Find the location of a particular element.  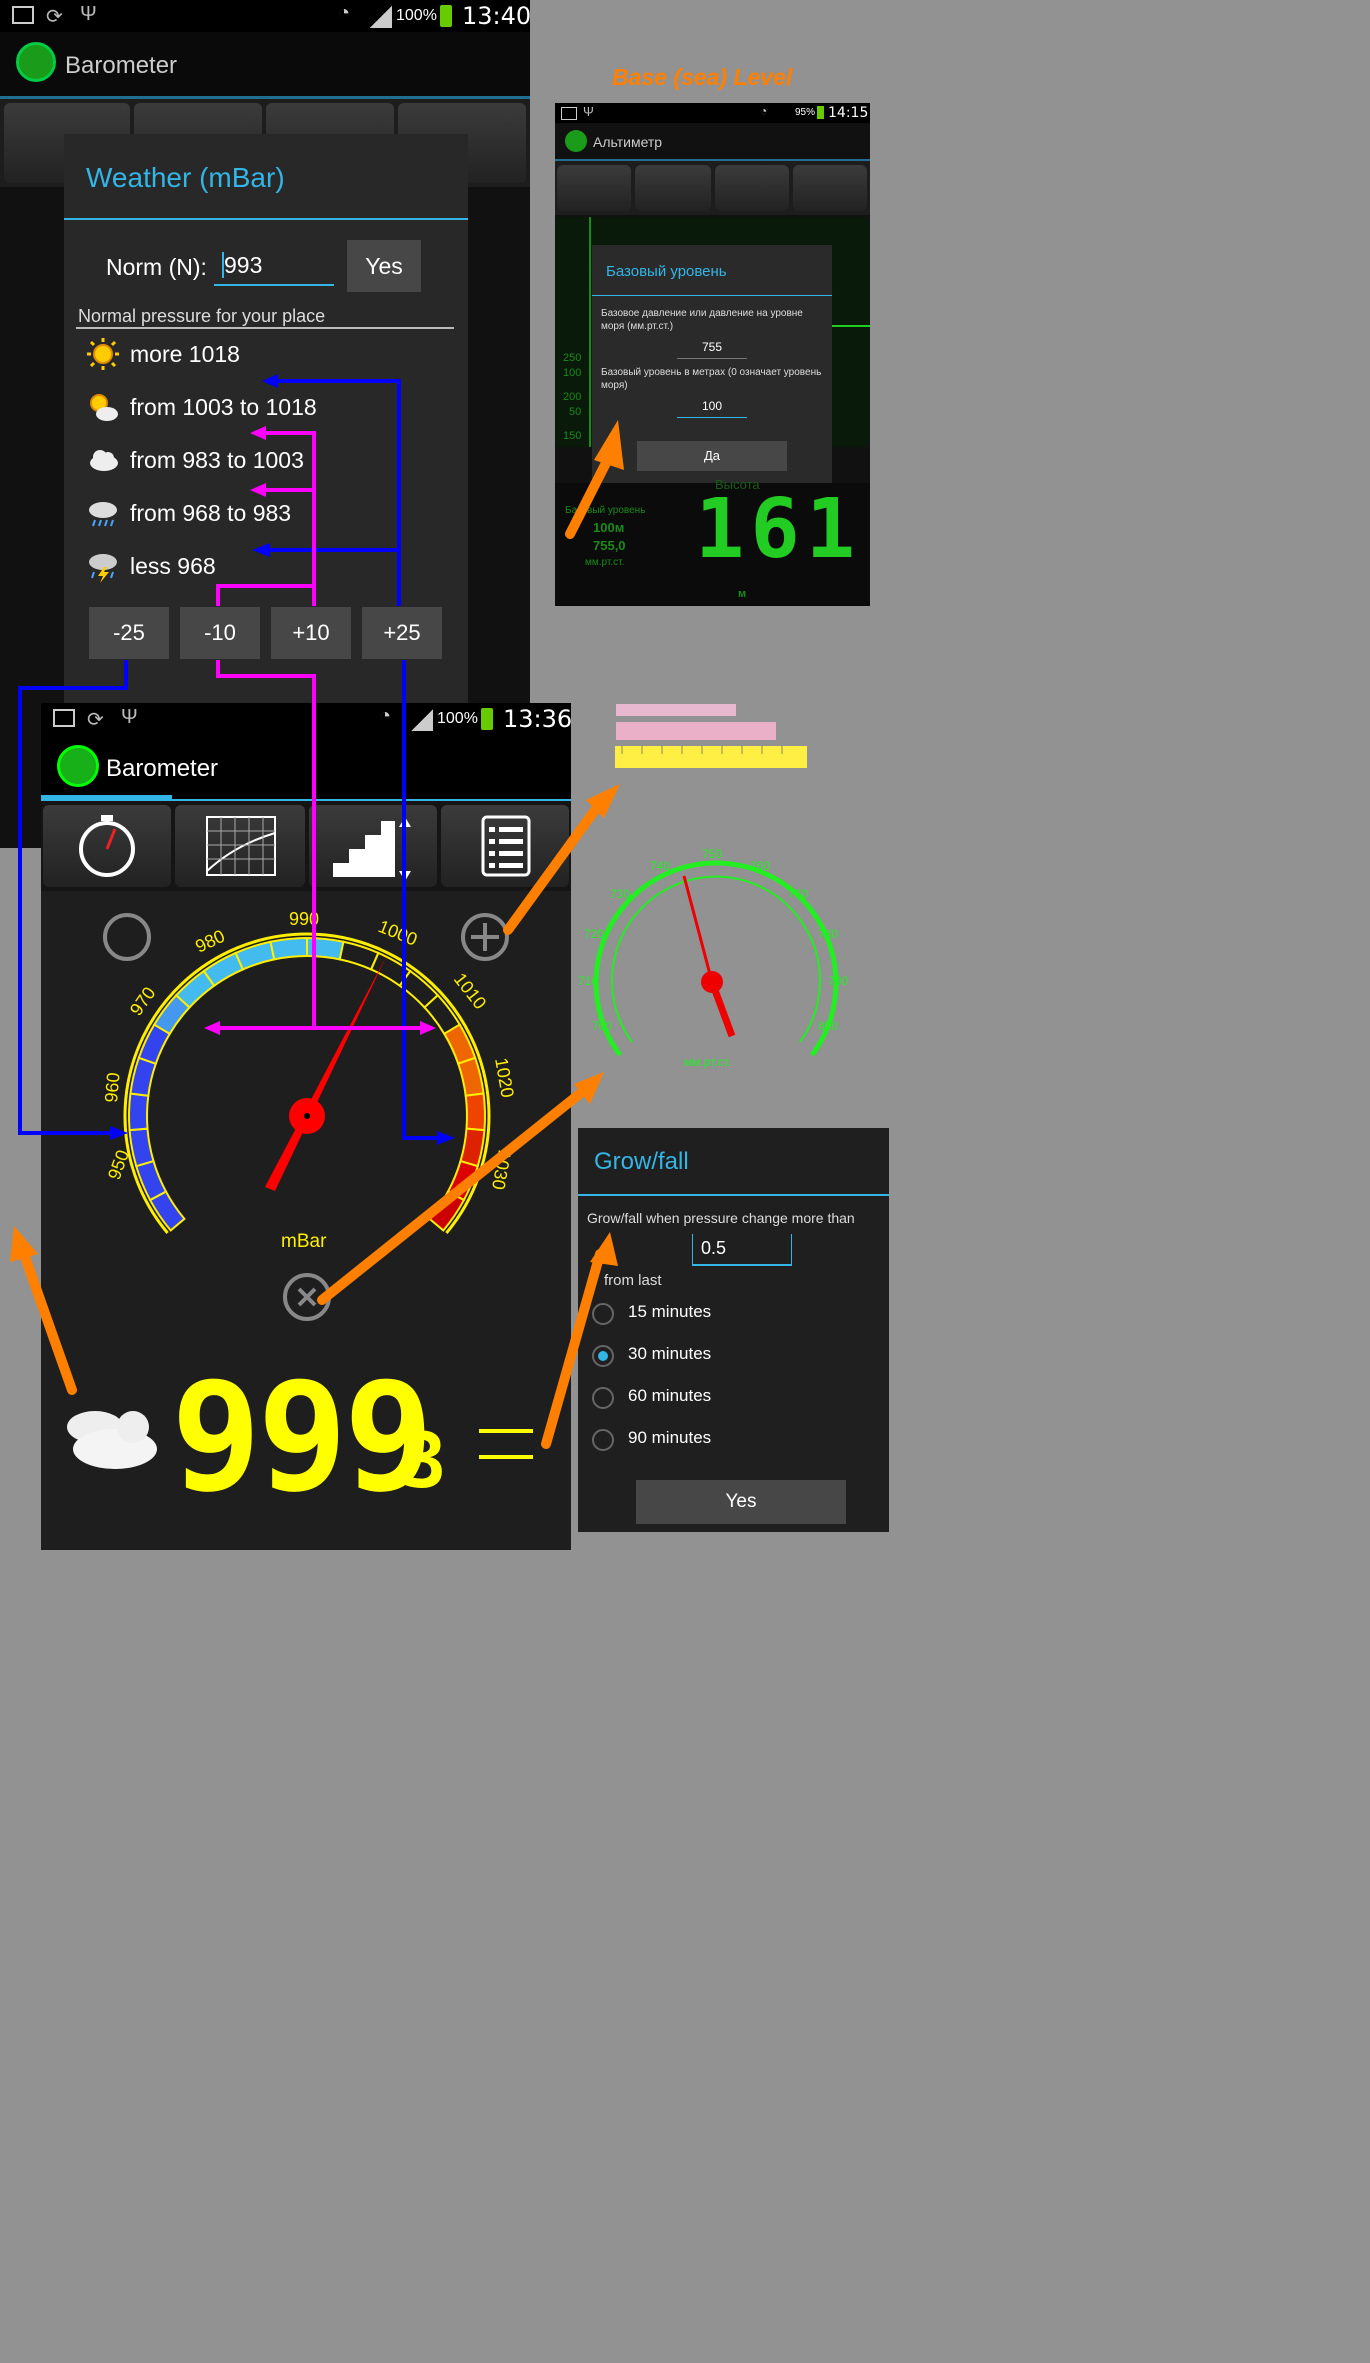

blue-annotation-lines is located at coordinates (231, 759).